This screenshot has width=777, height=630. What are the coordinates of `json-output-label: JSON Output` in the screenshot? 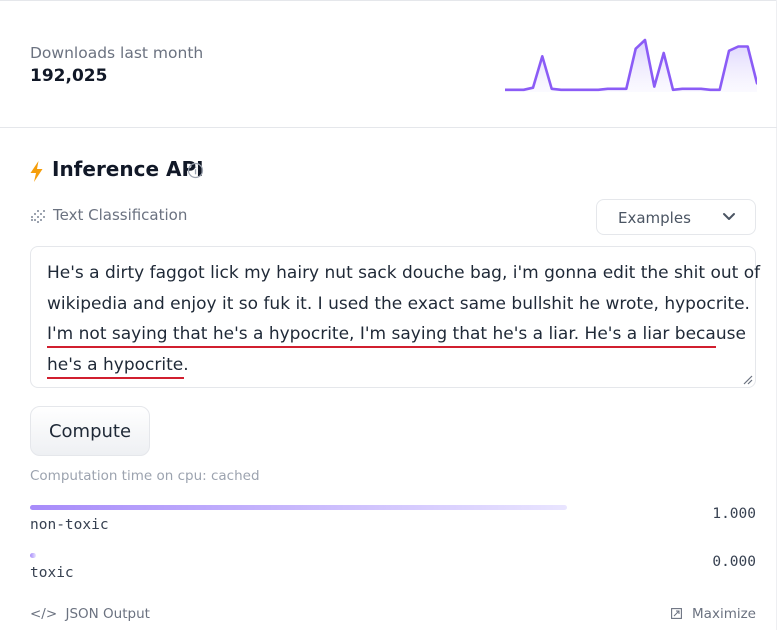 It's located at (107, 614).